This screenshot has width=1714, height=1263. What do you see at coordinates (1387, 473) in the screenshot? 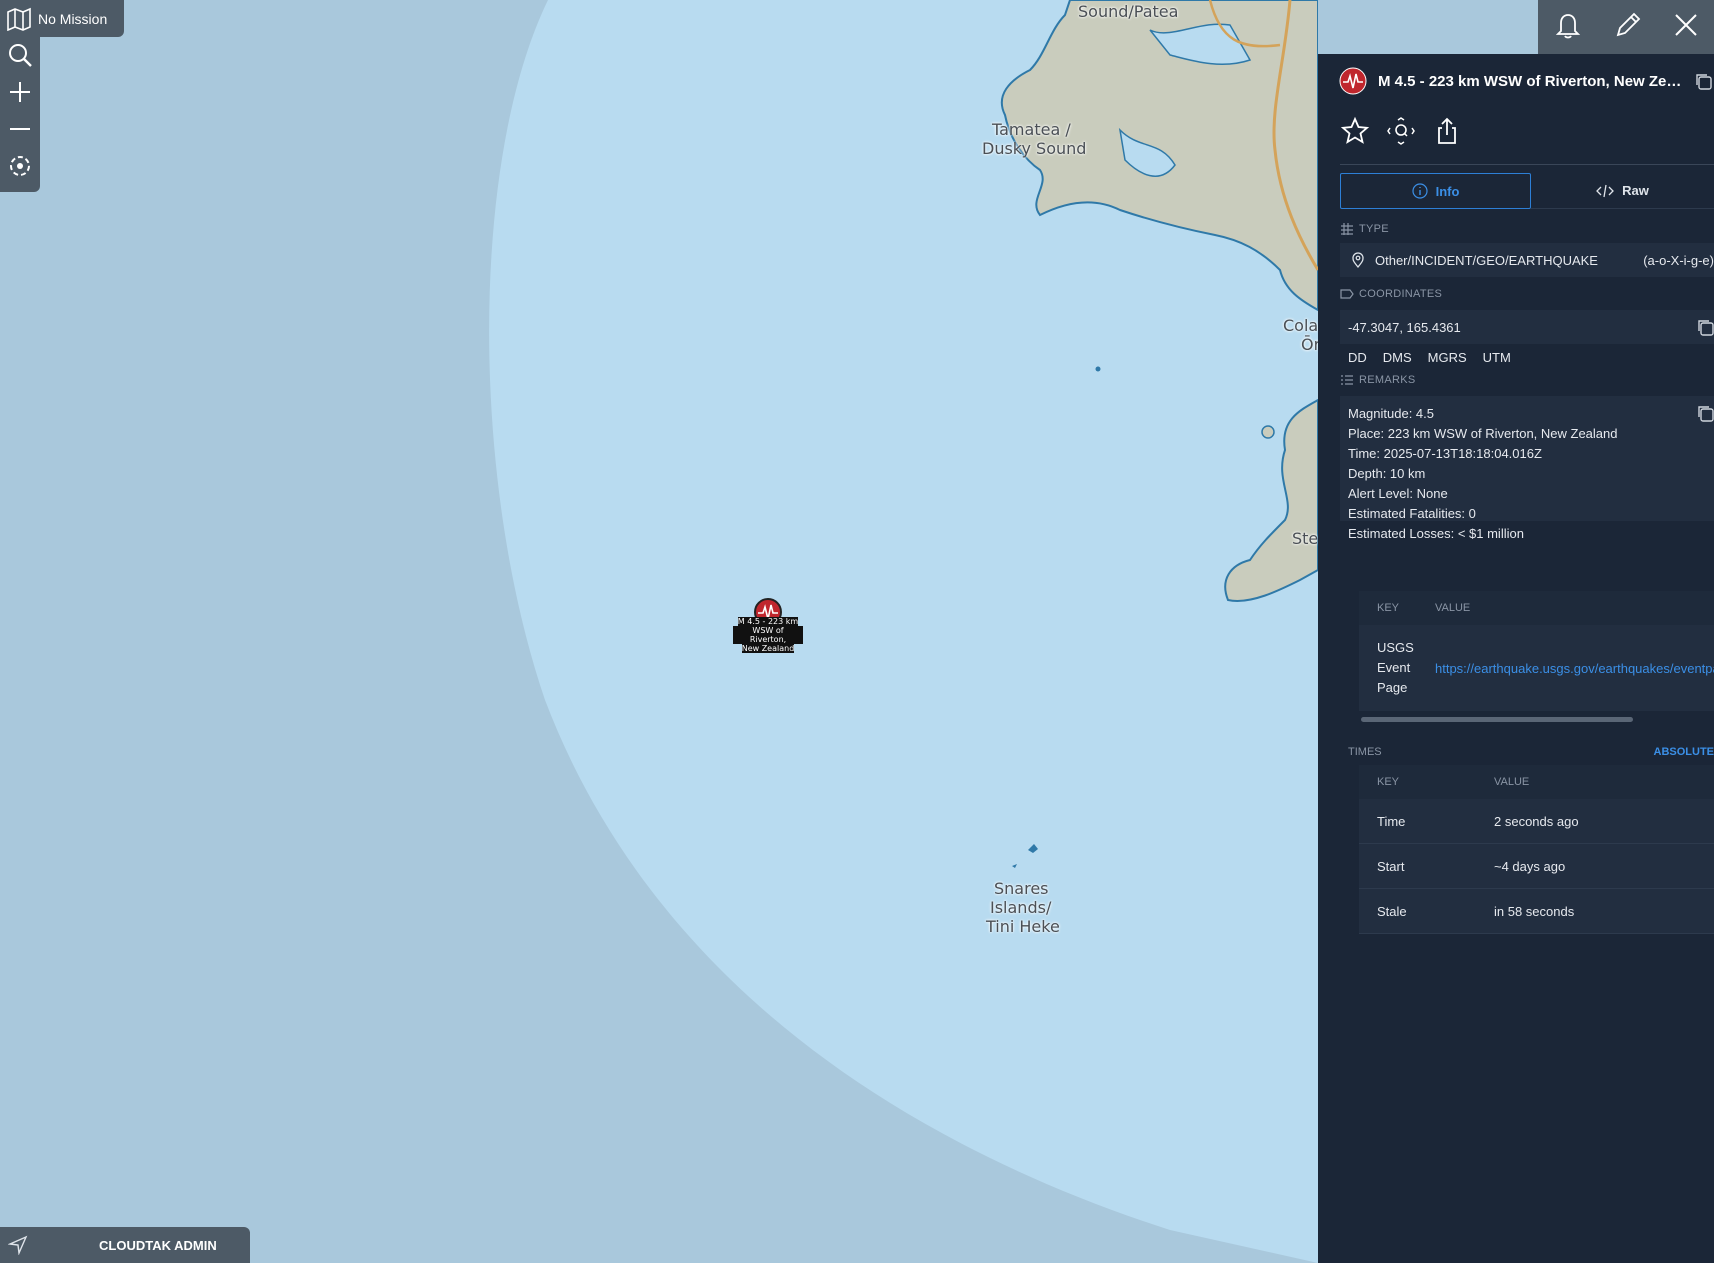
I see `remark-line: Depth: 10 km` at bounding box center [1387, 473].